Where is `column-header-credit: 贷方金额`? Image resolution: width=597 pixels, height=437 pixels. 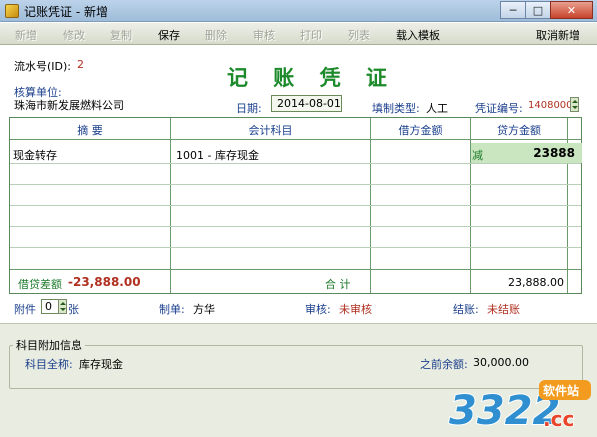
column-header-credit: 贷方金额 is located at coordinates (519, 130).